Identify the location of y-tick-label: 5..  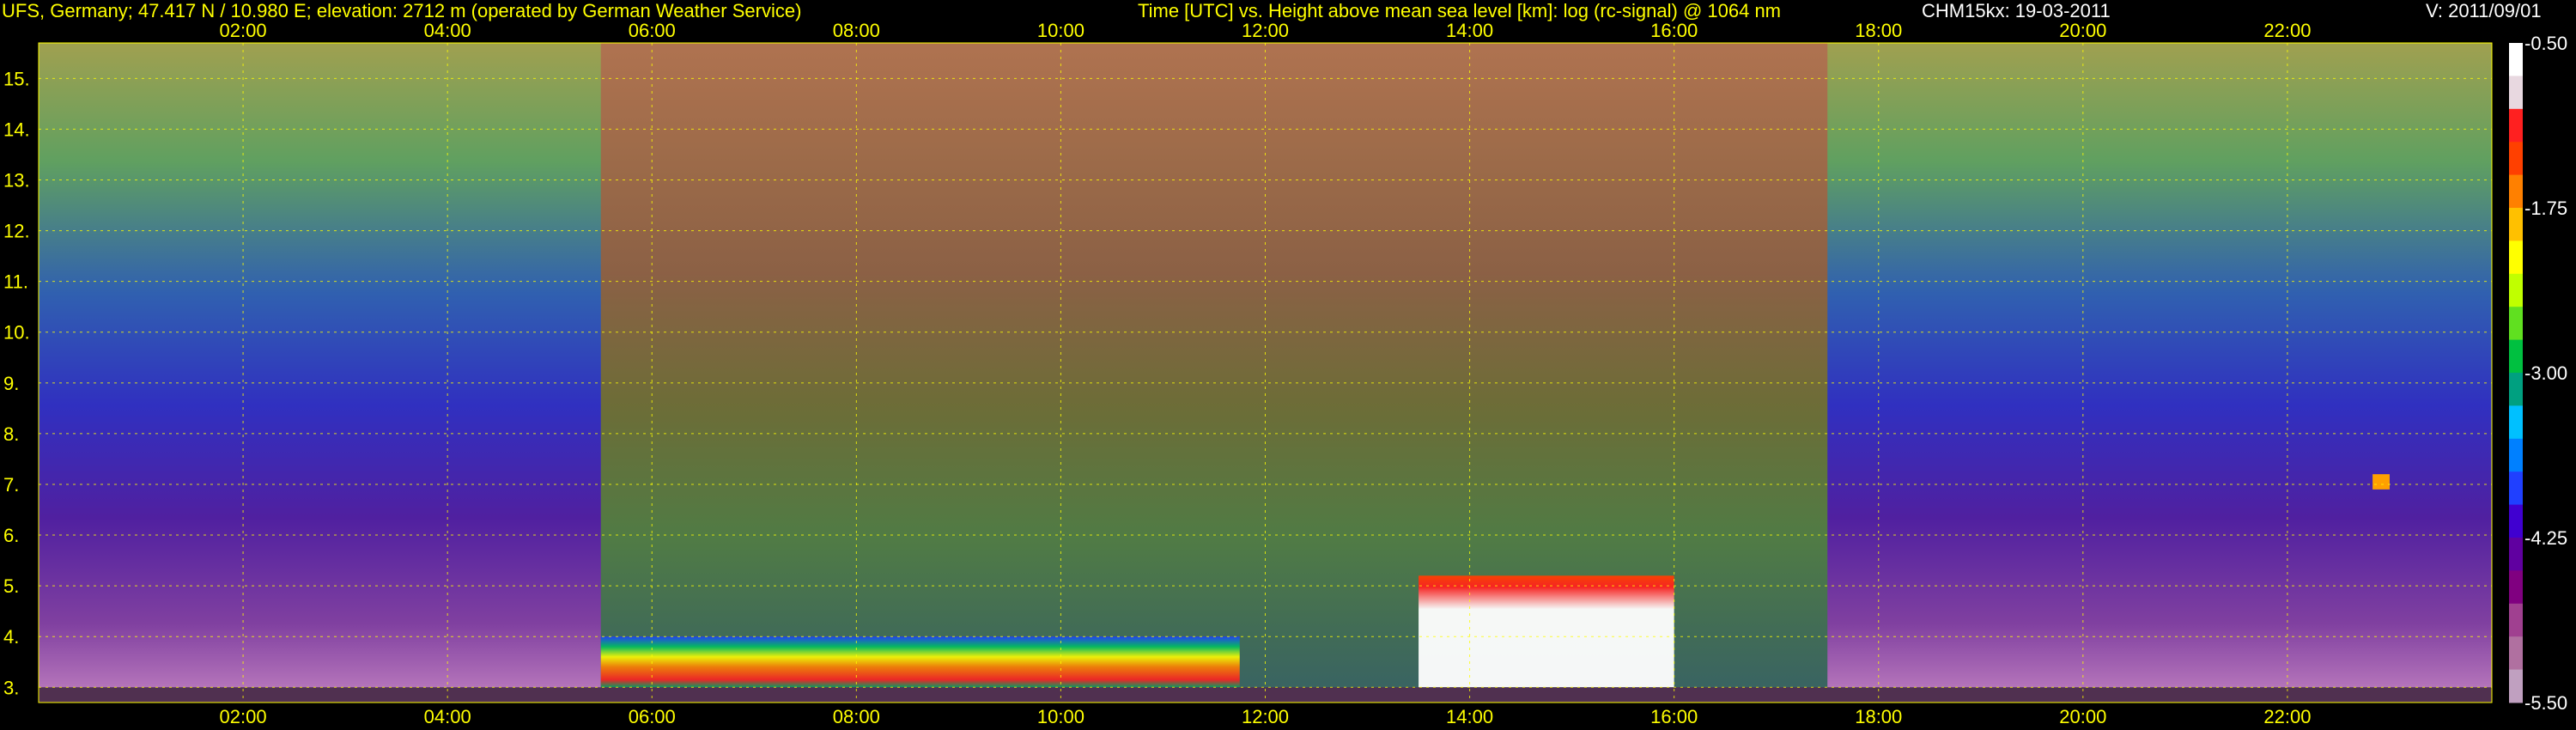
(11, 586).